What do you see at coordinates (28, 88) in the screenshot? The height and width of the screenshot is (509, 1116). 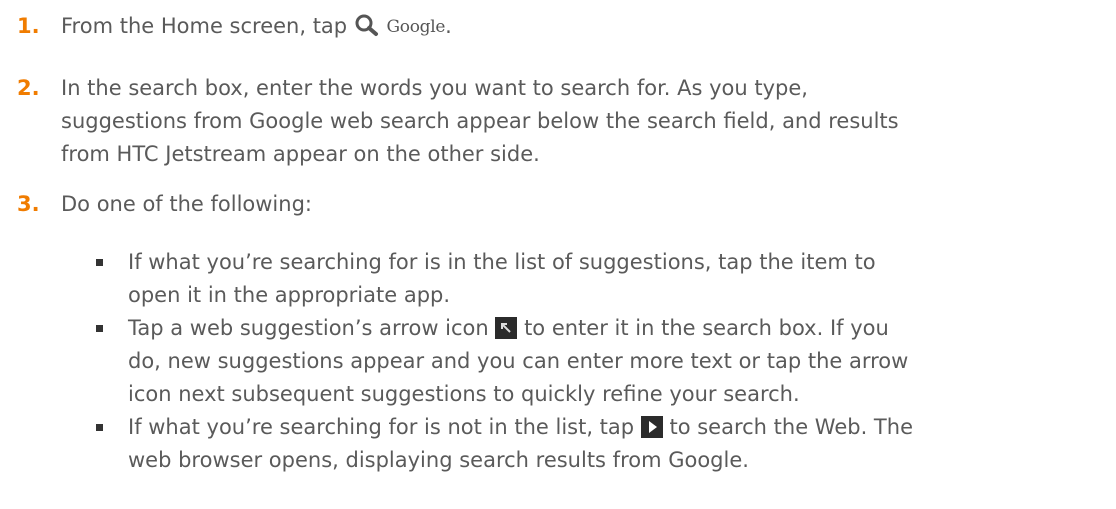 I see `step-number: 2.` at bounding box center [28, 88].